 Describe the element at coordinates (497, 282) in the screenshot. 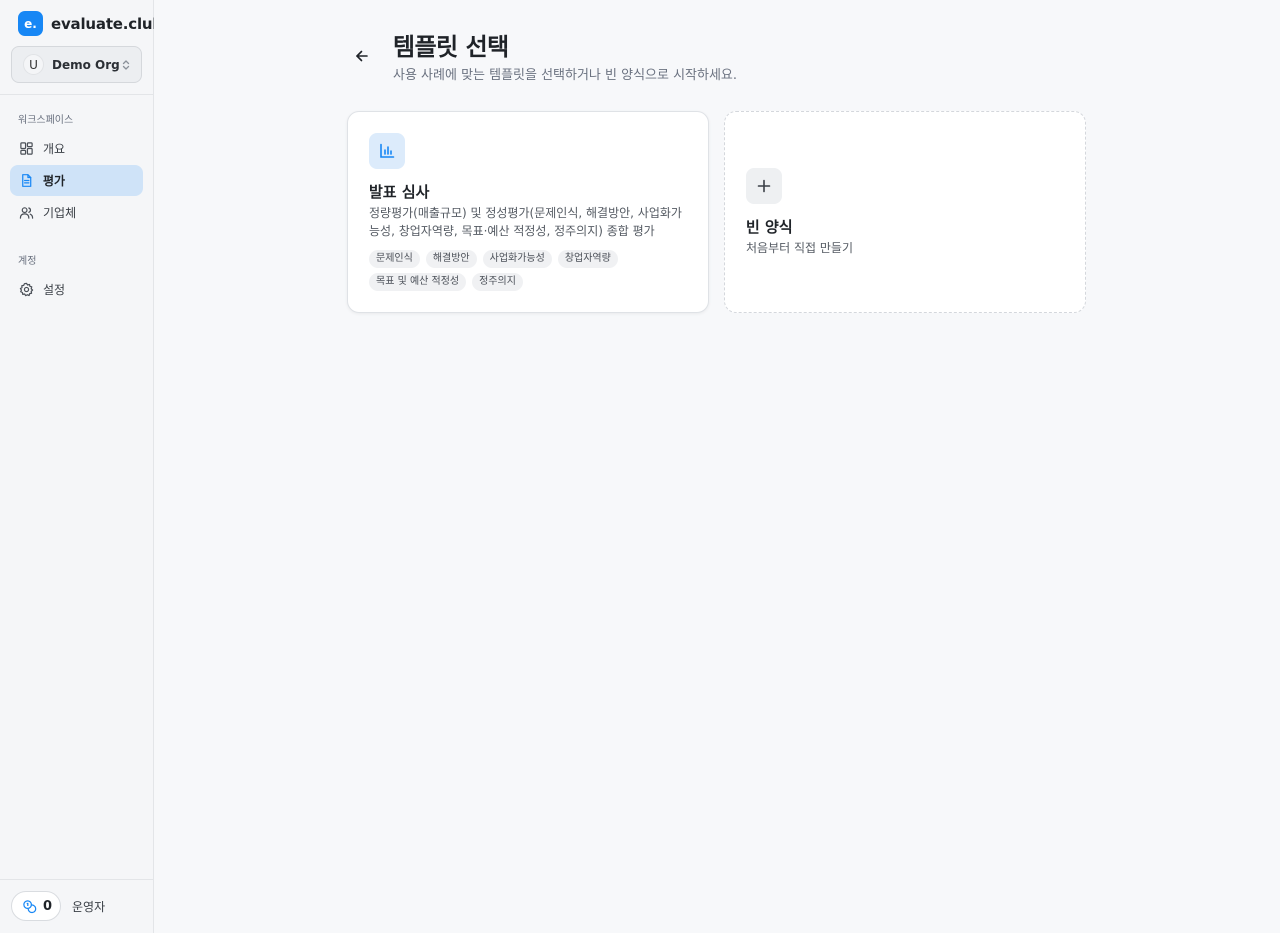

I see `template-tag: 정주의지` at that location.